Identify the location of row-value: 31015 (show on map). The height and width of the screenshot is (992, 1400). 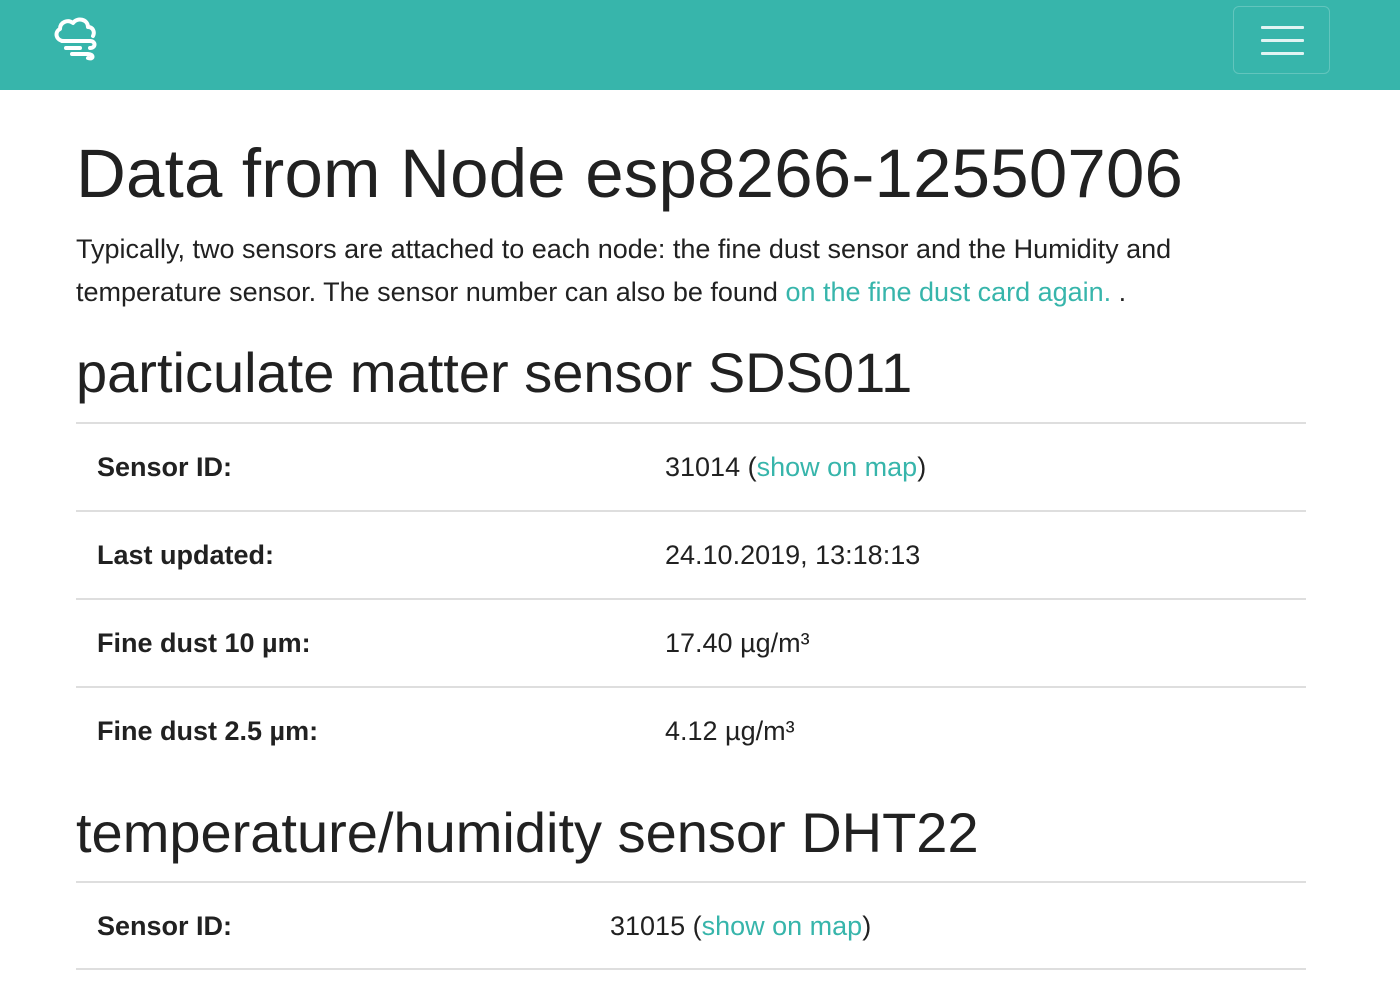
(958, 925).